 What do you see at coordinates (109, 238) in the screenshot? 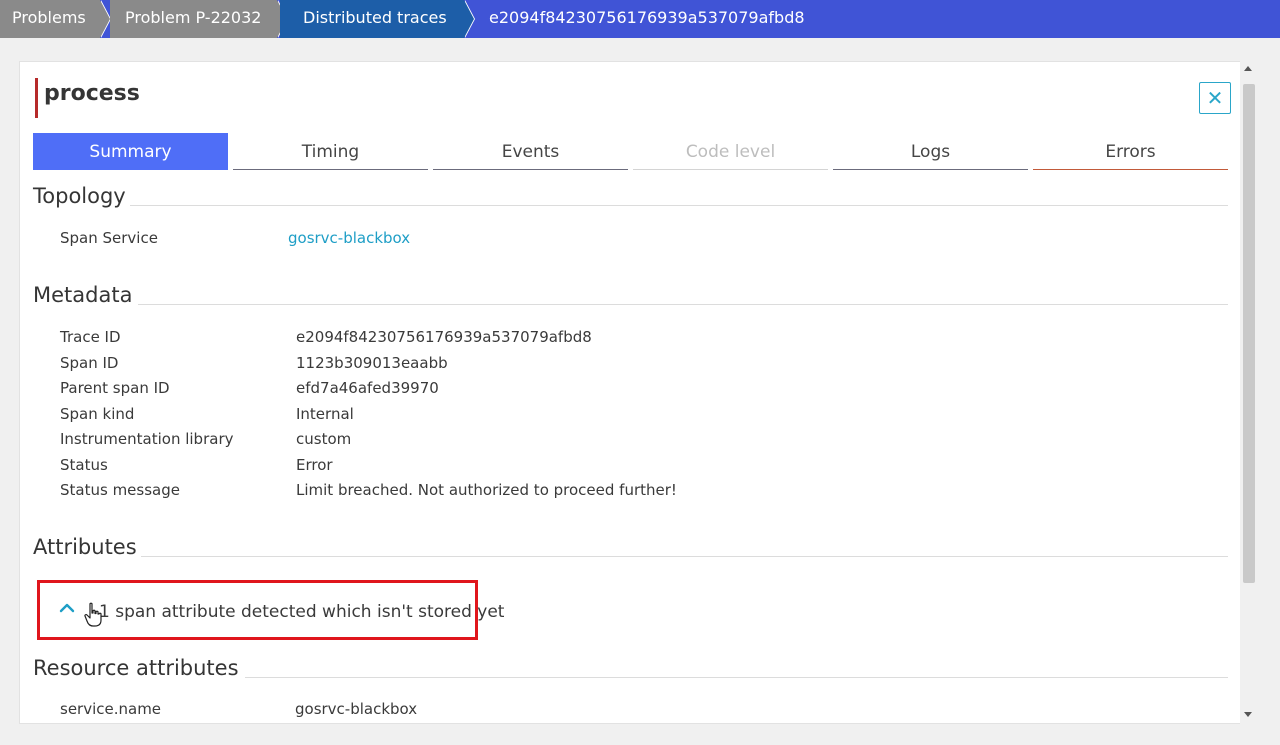
I see `topology-key: Span Service` at bounding box center [109, 238].